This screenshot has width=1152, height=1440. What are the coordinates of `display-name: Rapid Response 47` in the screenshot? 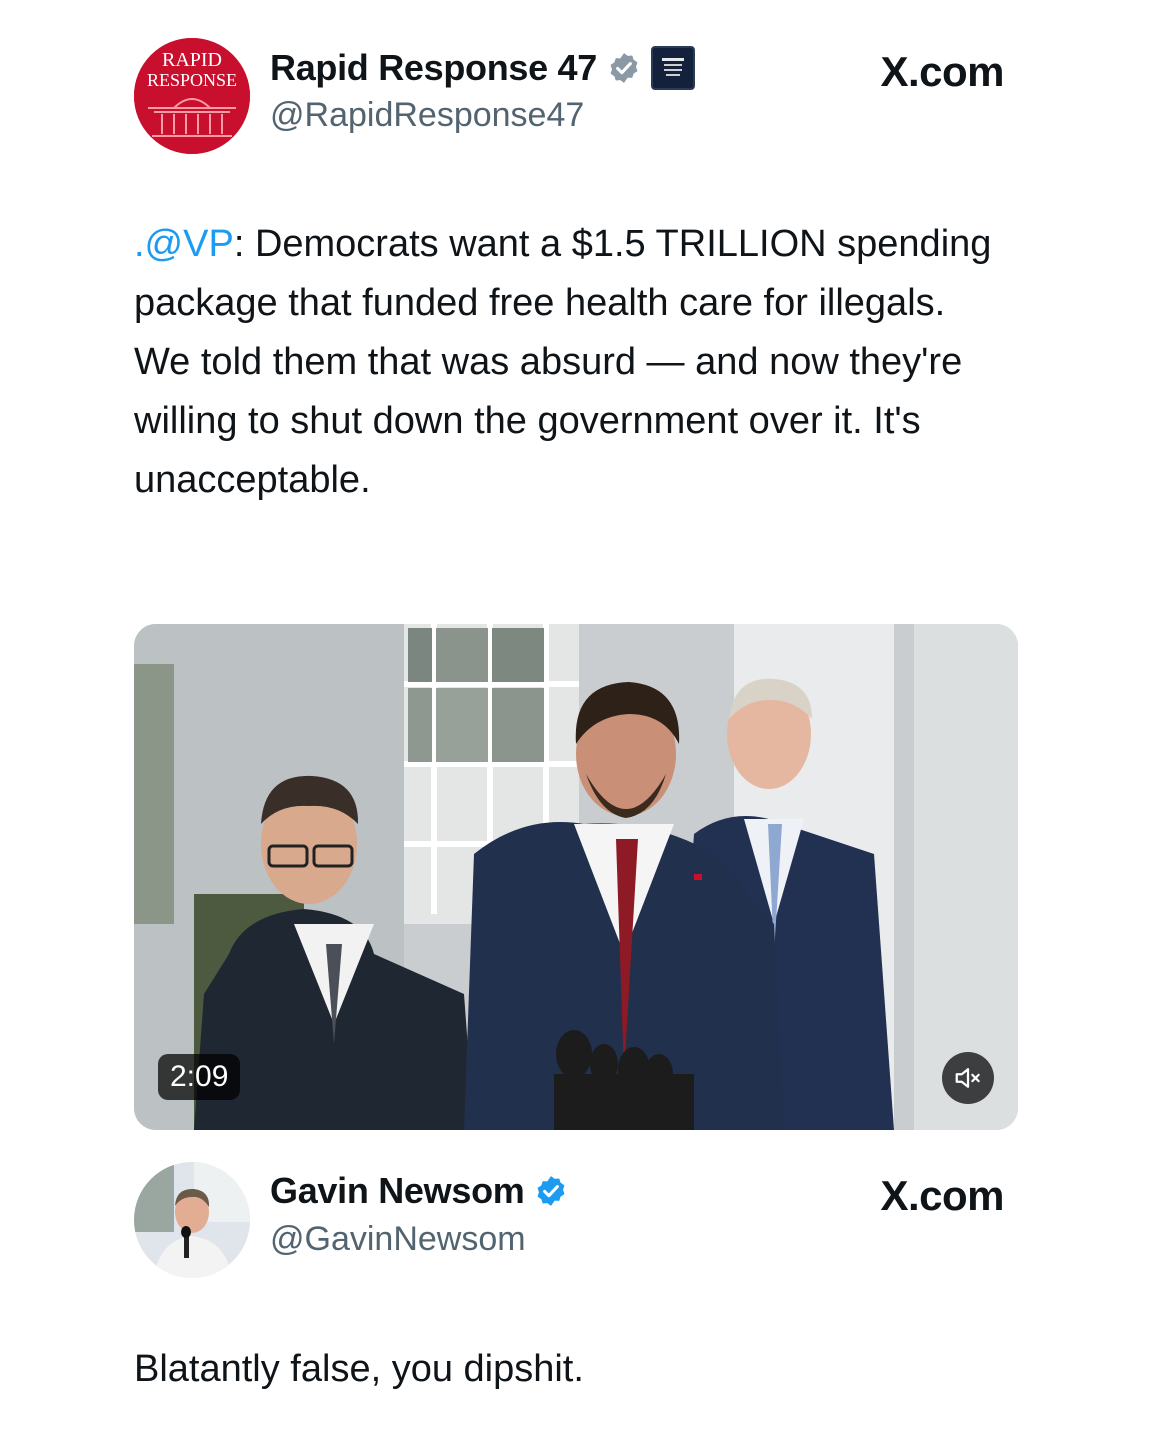 It's located at (433, 68).